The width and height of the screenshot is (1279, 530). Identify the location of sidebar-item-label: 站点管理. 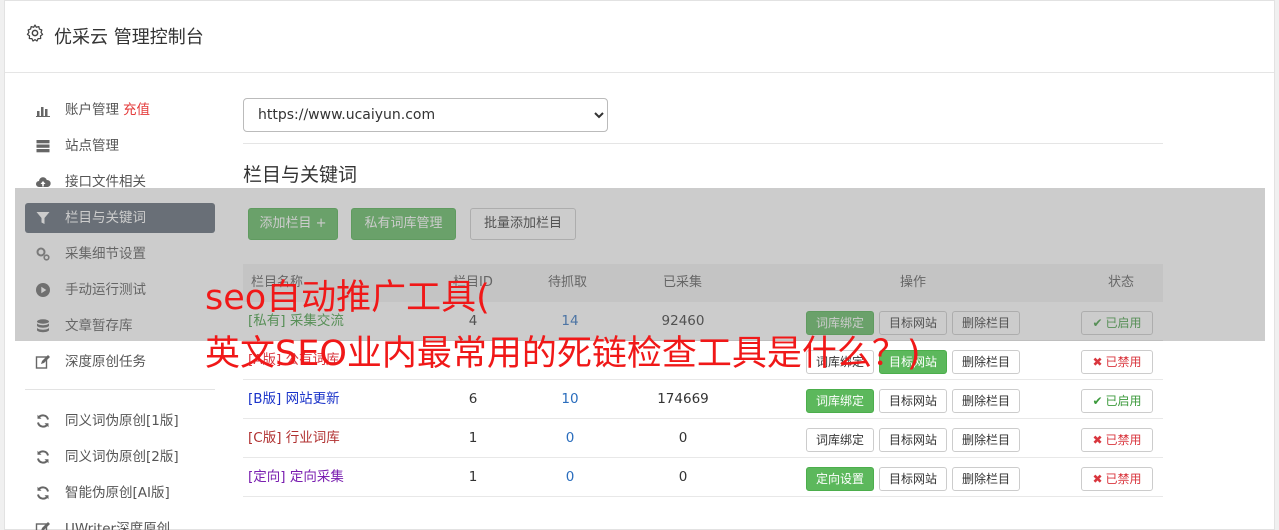
(92, 146).